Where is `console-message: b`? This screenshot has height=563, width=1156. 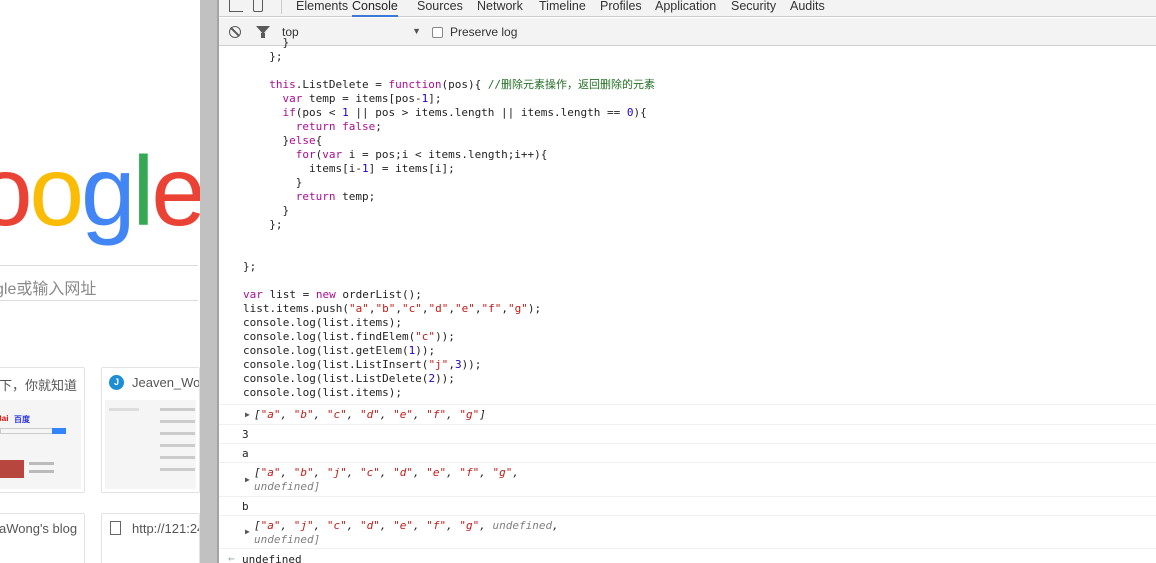 console-message: b is located at coordinates (687, 505).